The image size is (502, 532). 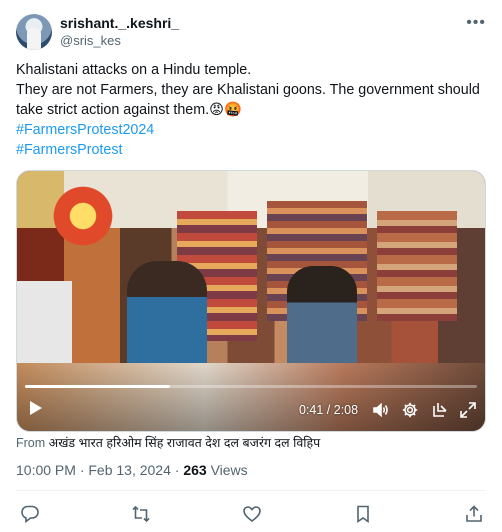 What do you see at coordinates (36, 408) in the screenshot?
I see `play-icon` at bounding box center [36, 408].